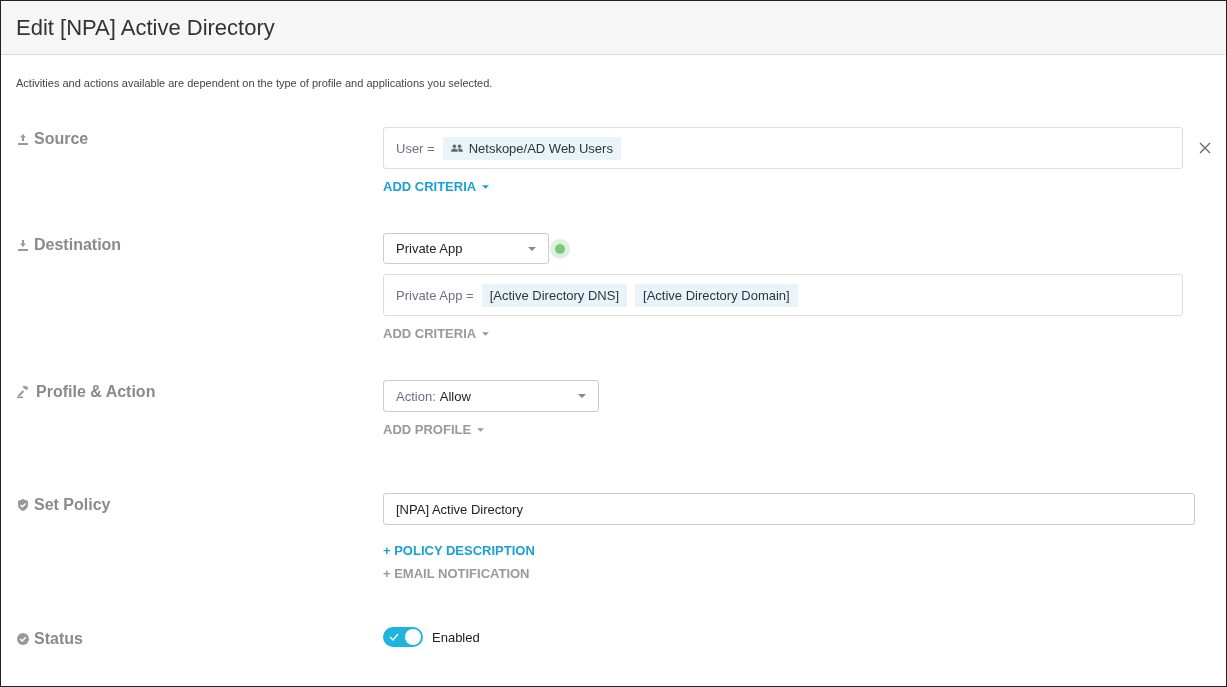  I want to click on gavel-icon, so click(24, 392).